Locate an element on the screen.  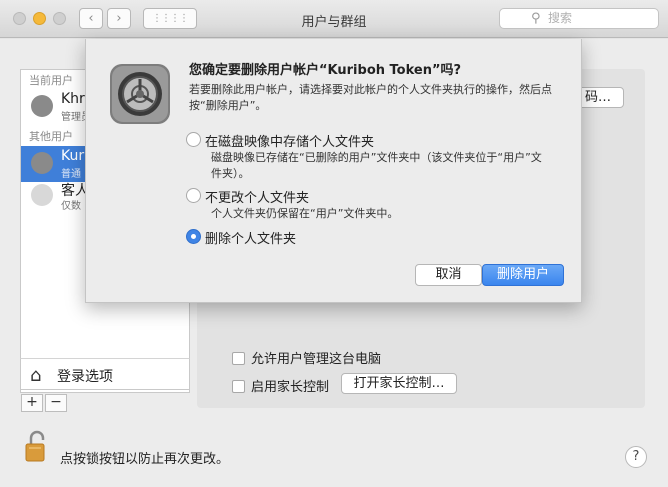
parental-controls-label: 启用家长控制 is located at coordinates (290, 387).